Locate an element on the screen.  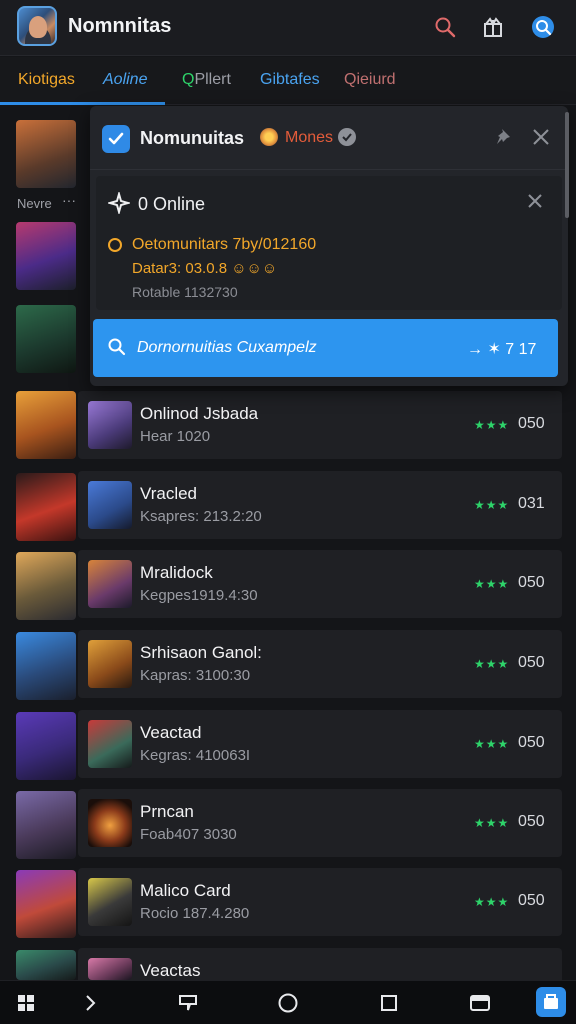
popup-header: Nomunuitas Mones is located at coordinates (329, 138).